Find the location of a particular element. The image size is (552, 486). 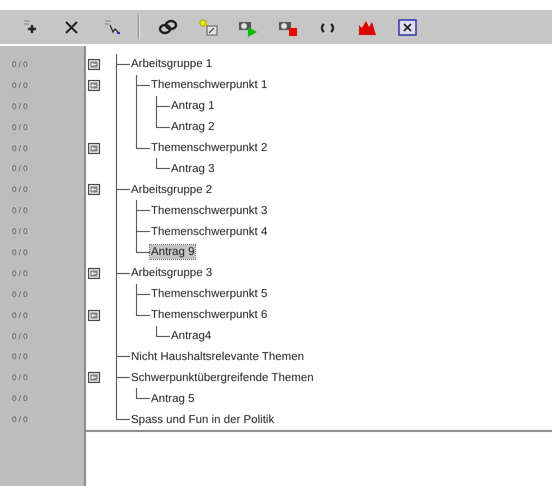

tree-item: Antrag 1 is located at coordinates (193, 106).